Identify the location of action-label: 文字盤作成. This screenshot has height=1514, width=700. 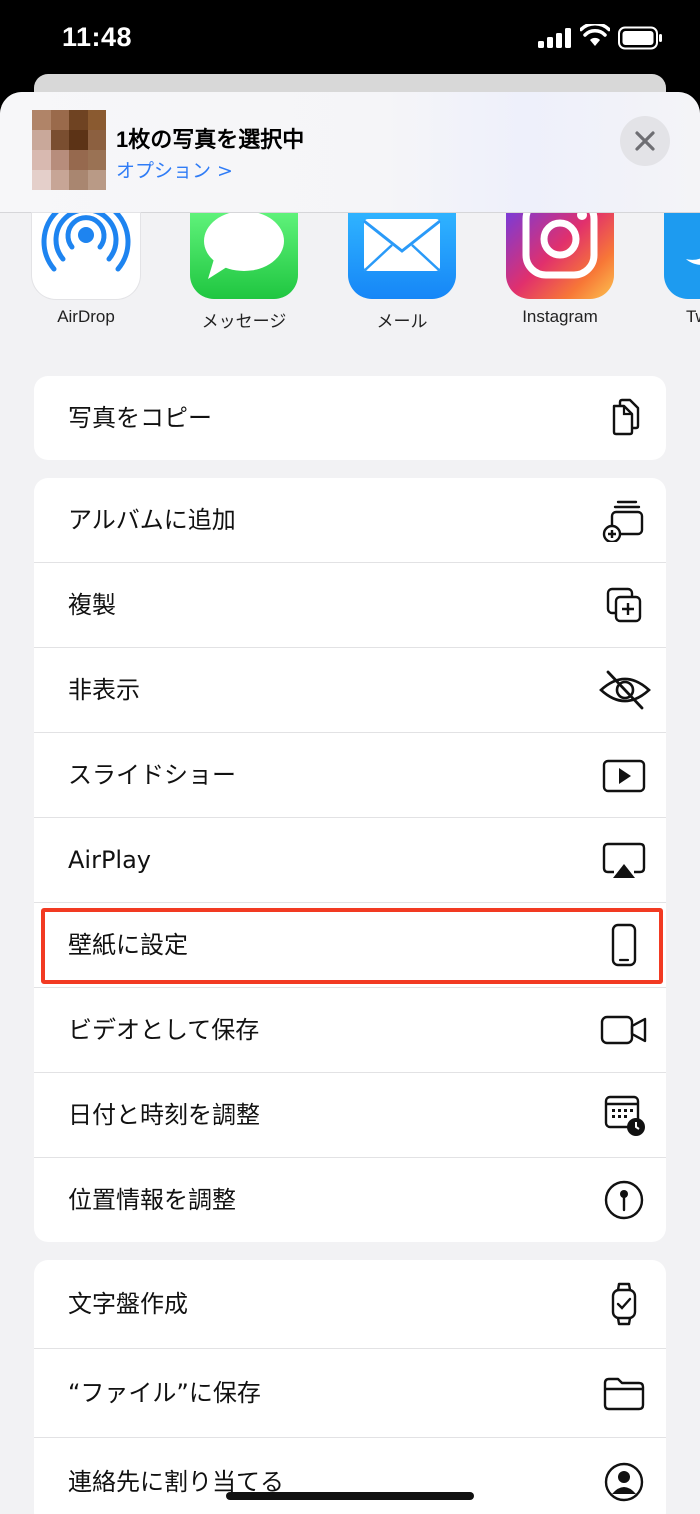
(128, 1304).